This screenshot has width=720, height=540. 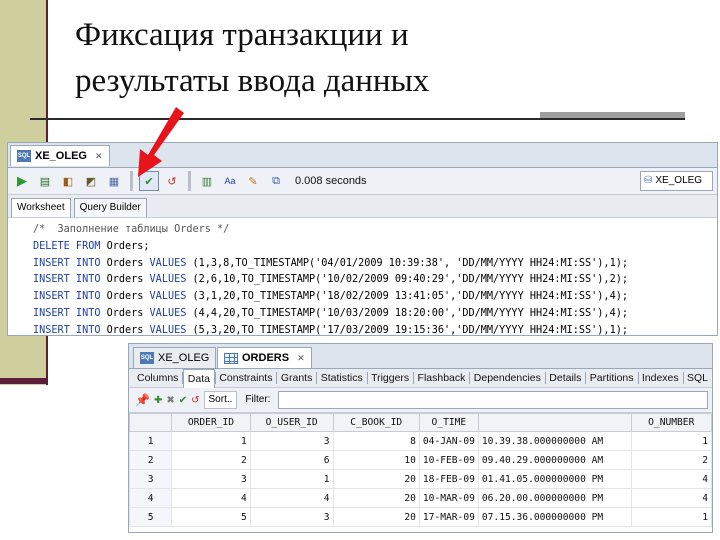 What do you see at coordinates (158, 400) in the screenshot?
I see `insert-row-icon: ✚` at bounding box center [158, 400].